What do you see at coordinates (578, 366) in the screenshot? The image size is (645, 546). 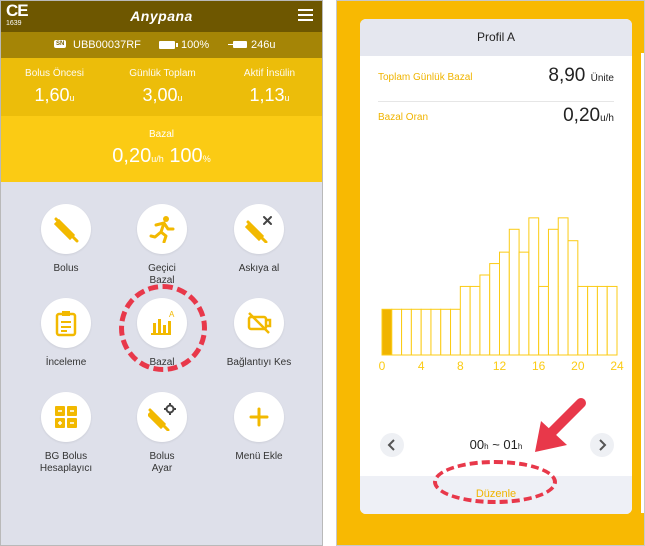 I see `x-tick-label: 20` at bounding box center [578, 366].